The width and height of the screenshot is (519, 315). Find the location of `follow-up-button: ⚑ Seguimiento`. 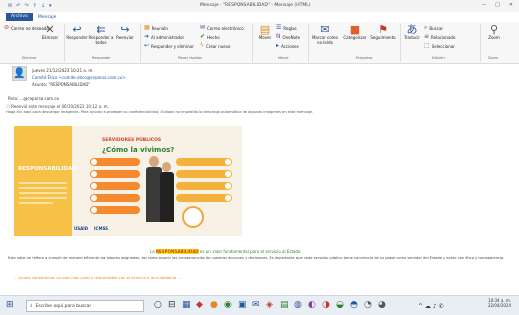

follow-up-button: ⚑ Seguimiento is located at coordinates (383, 32).